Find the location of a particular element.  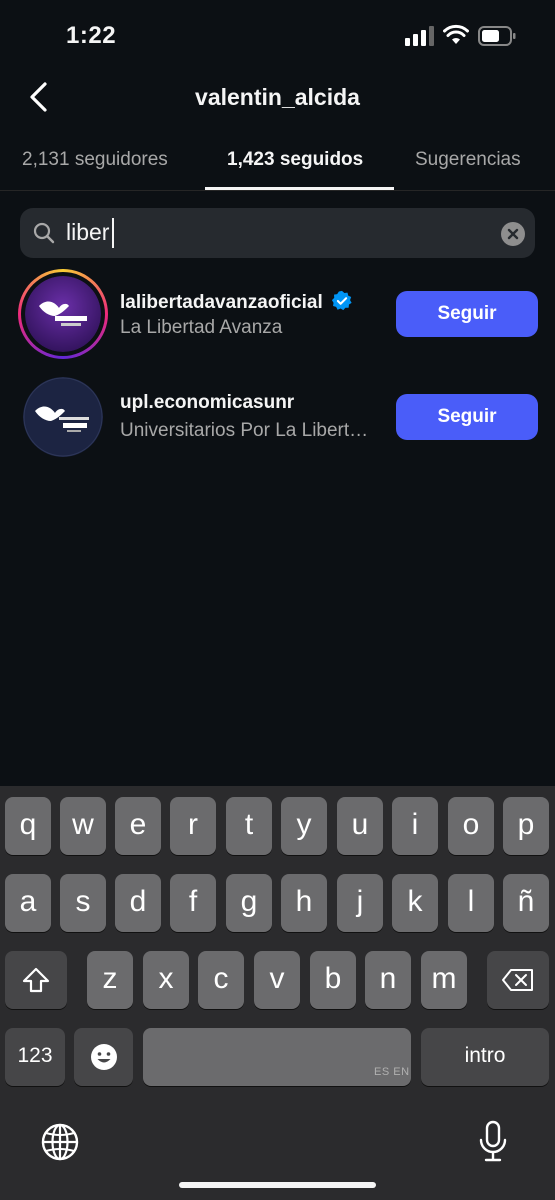

lla-logo-avatar is located at coordinates (63, 314).